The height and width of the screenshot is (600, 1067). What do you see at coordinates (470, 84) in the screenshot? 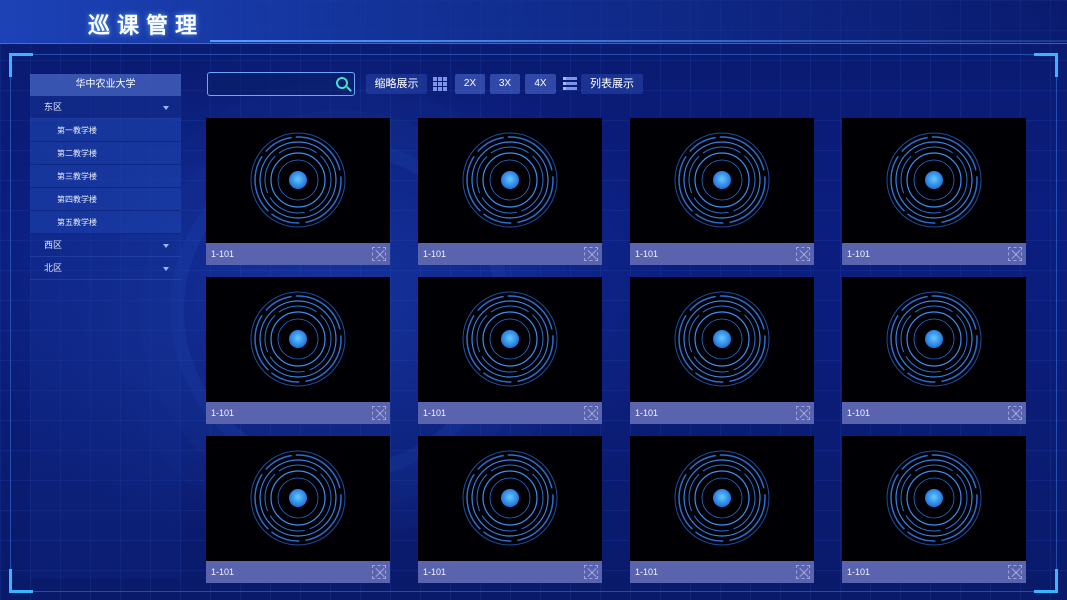
I see `zoom-2x-button: 2X` at bounding box center [470, 84].